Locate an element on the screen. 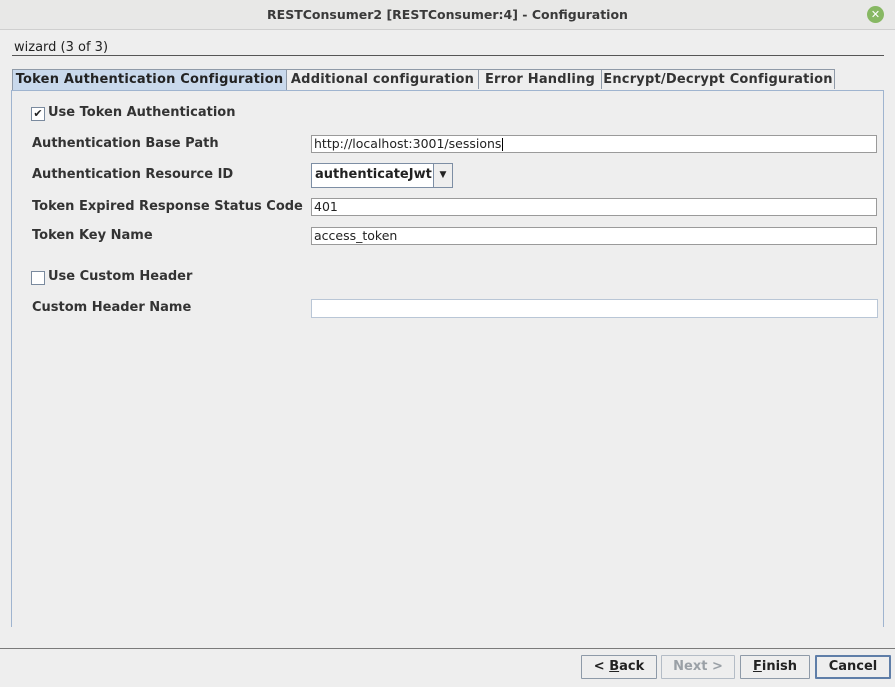 The image size is (895, 687). use-custom-header-checkbox is located at coordinates (38, 278).